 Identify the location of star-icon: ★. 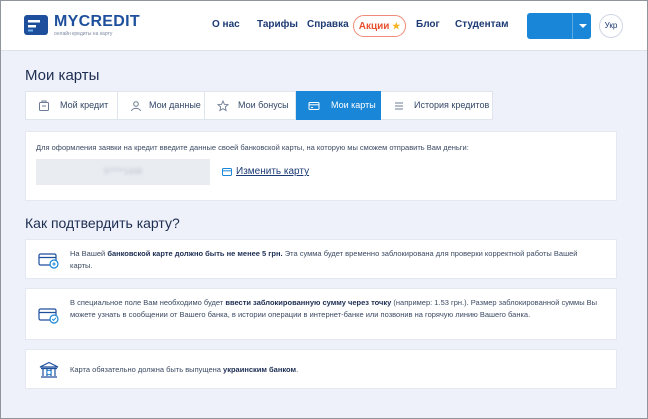
(396, 26).